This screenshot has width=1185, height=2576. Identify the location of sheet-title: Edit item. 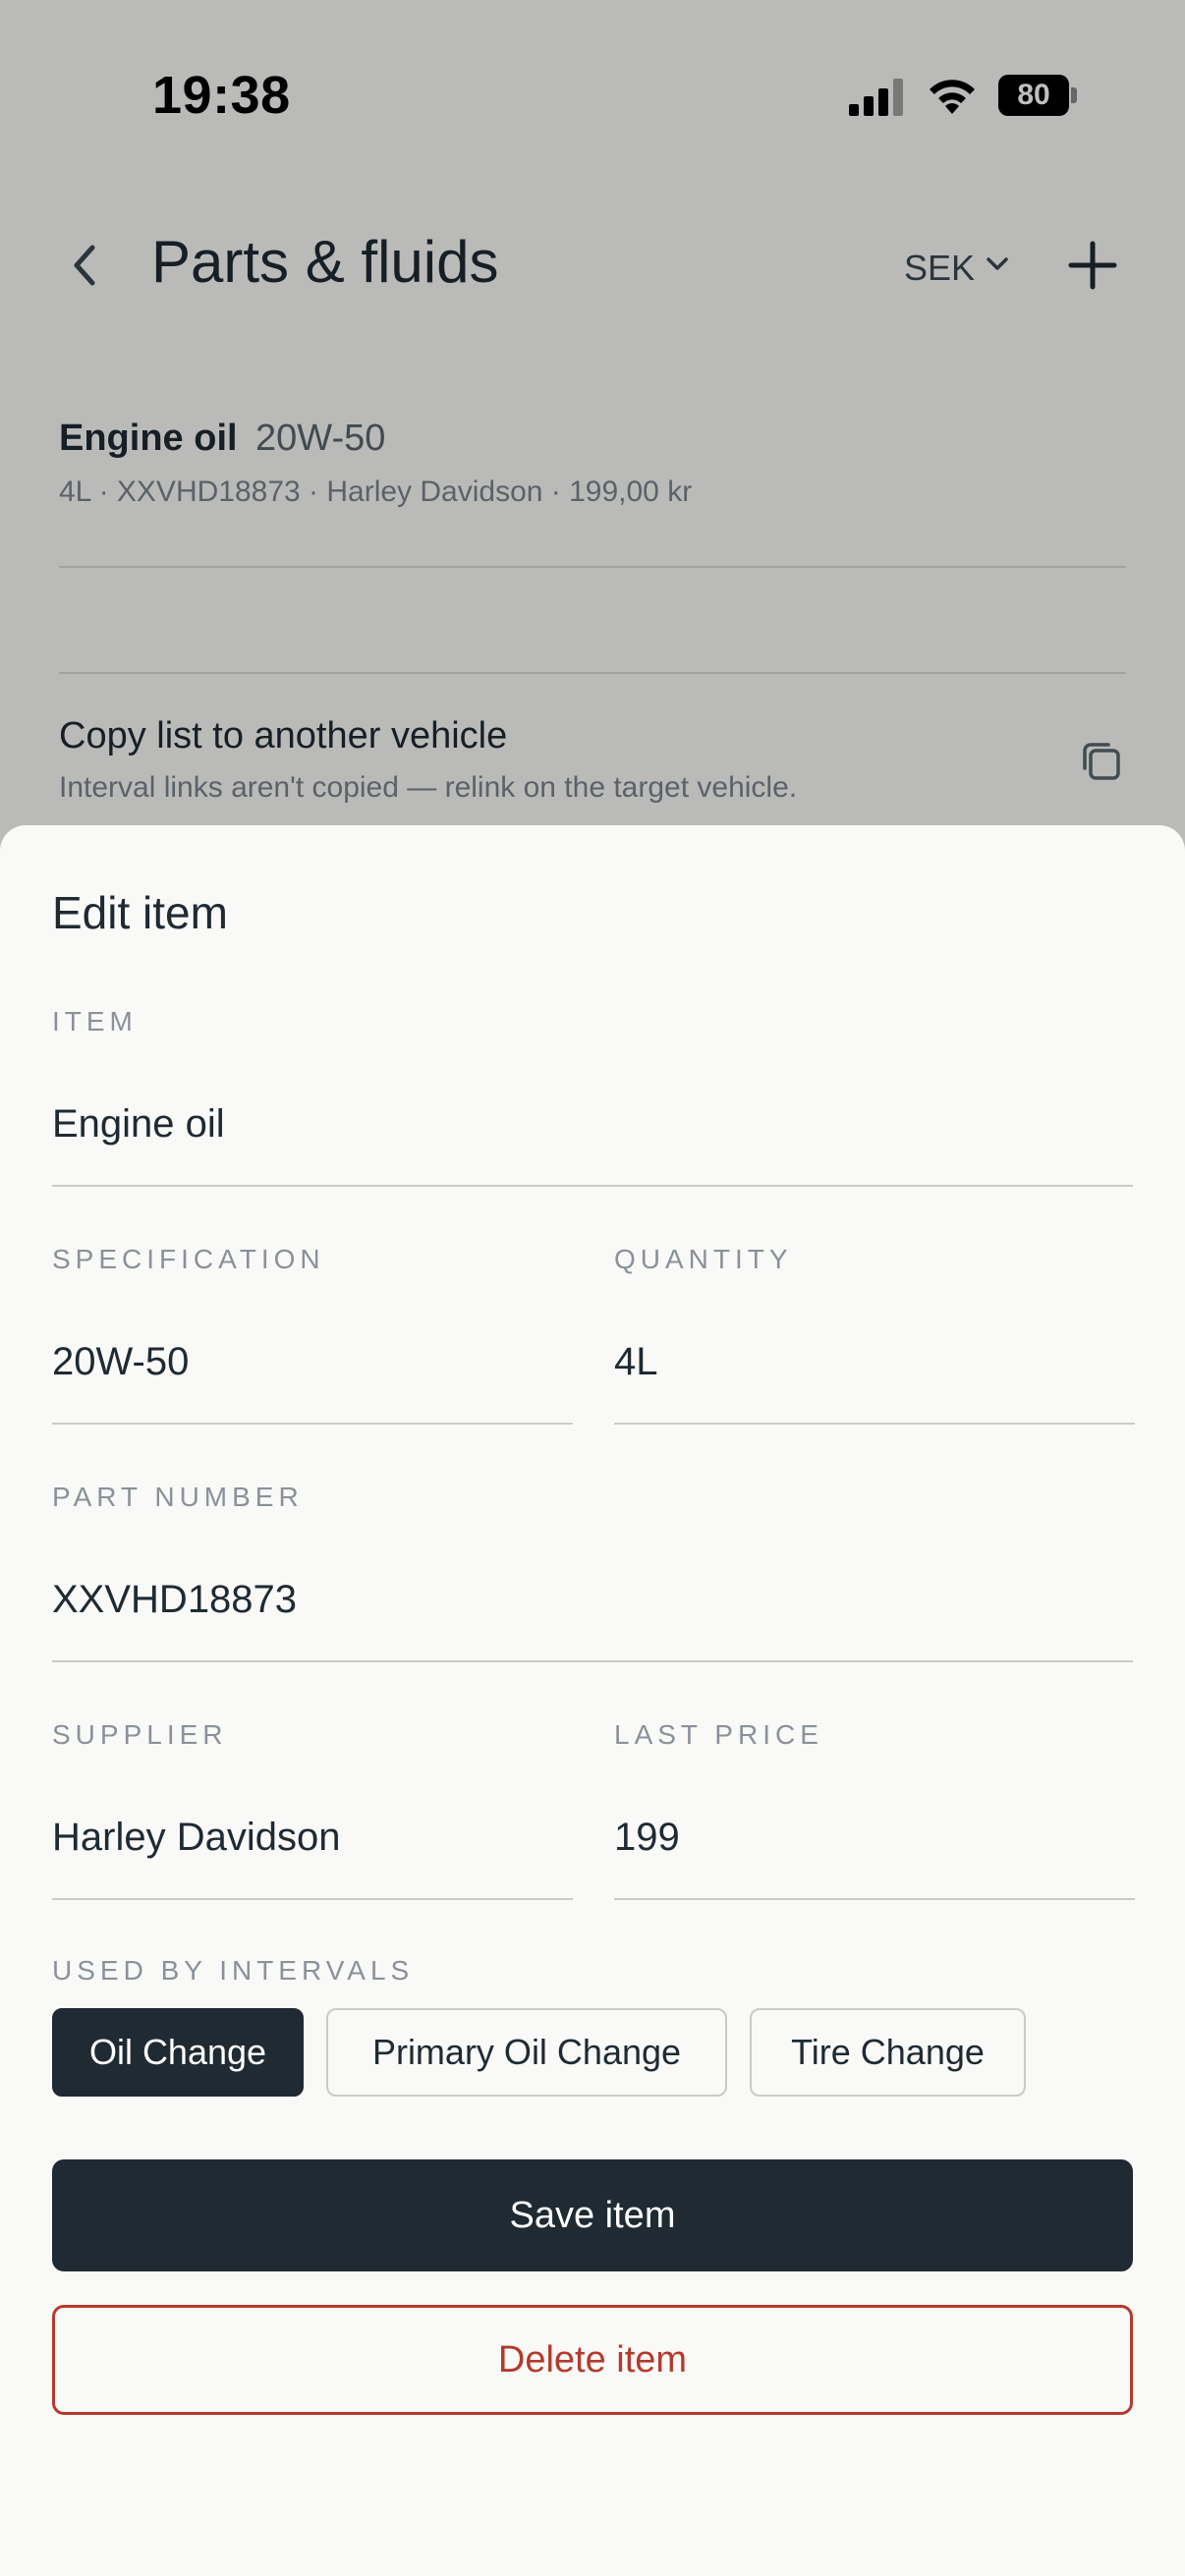
(140, 912).